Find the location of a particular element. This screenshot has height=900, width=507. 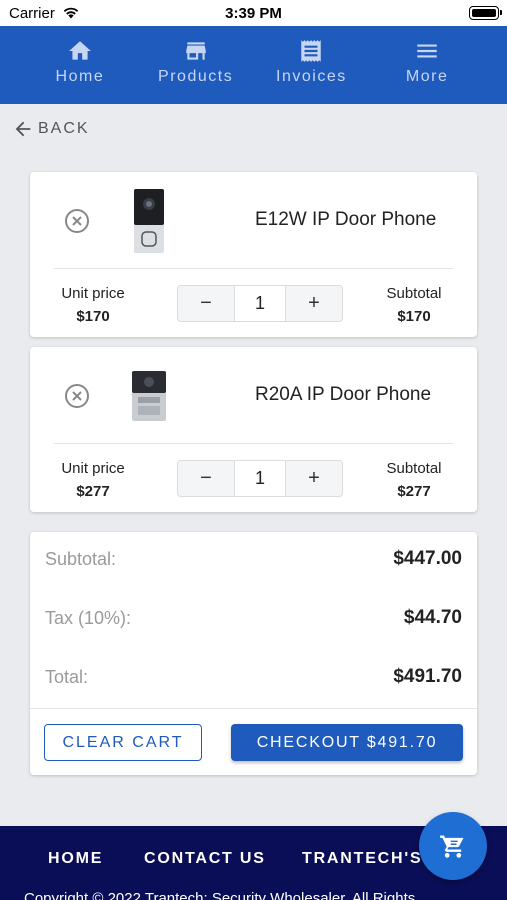

footer-link-contact: CONTACT US is located at coordinates (205, 859).